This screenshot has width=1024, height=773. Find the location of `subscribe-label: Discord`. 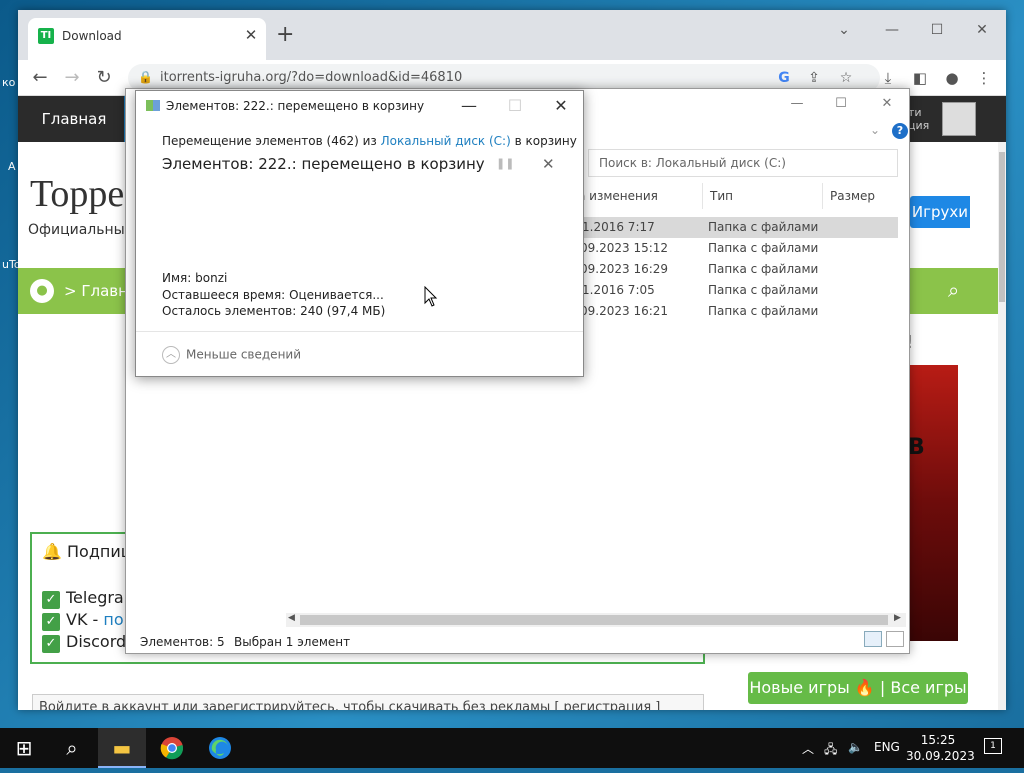

subscribe-label: Discord is located at coordinates (96, 641).